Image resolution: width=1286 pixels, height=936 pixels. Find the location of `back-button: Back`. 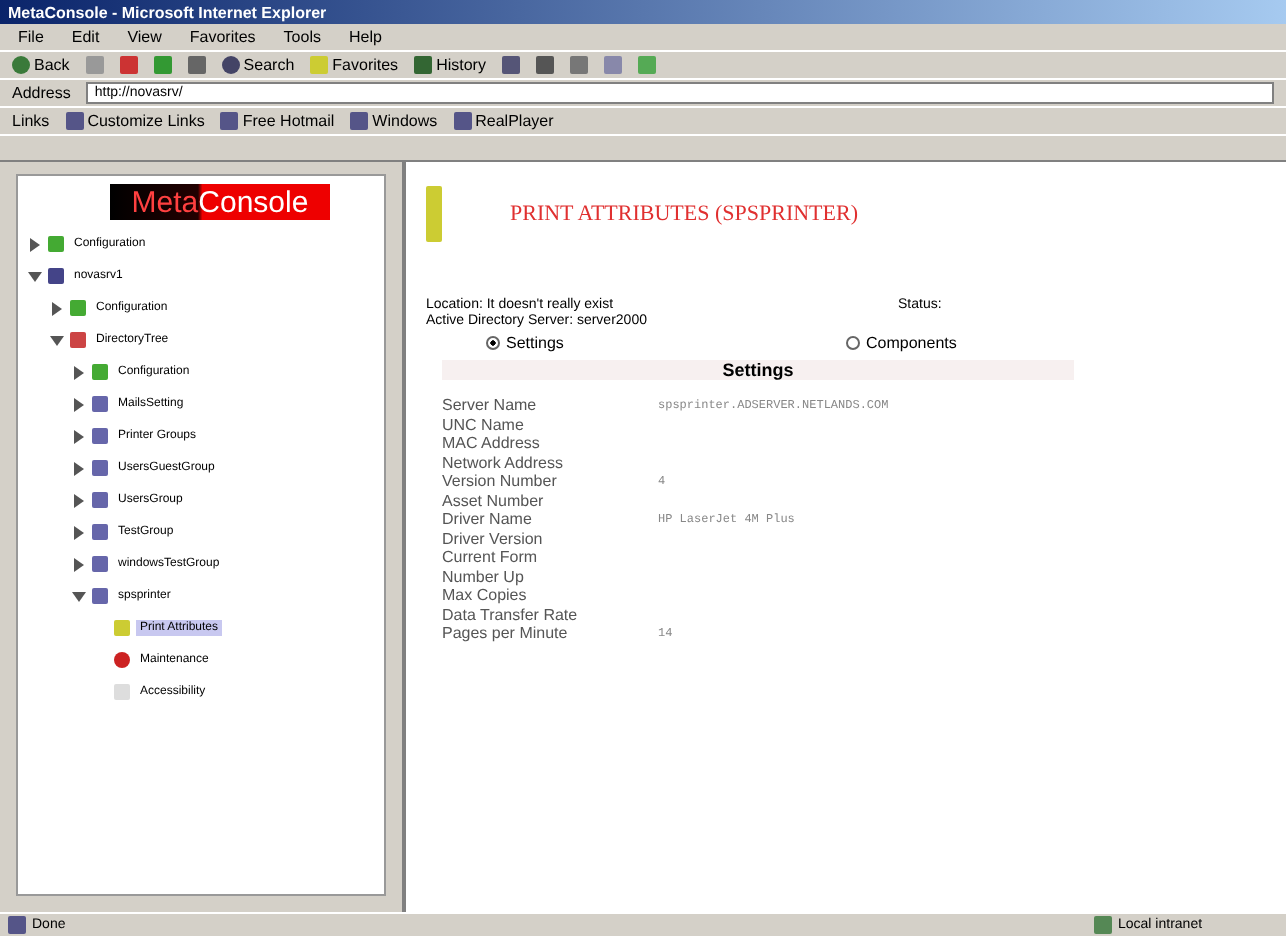

back-button: Back is located at coordinates (41, 65).